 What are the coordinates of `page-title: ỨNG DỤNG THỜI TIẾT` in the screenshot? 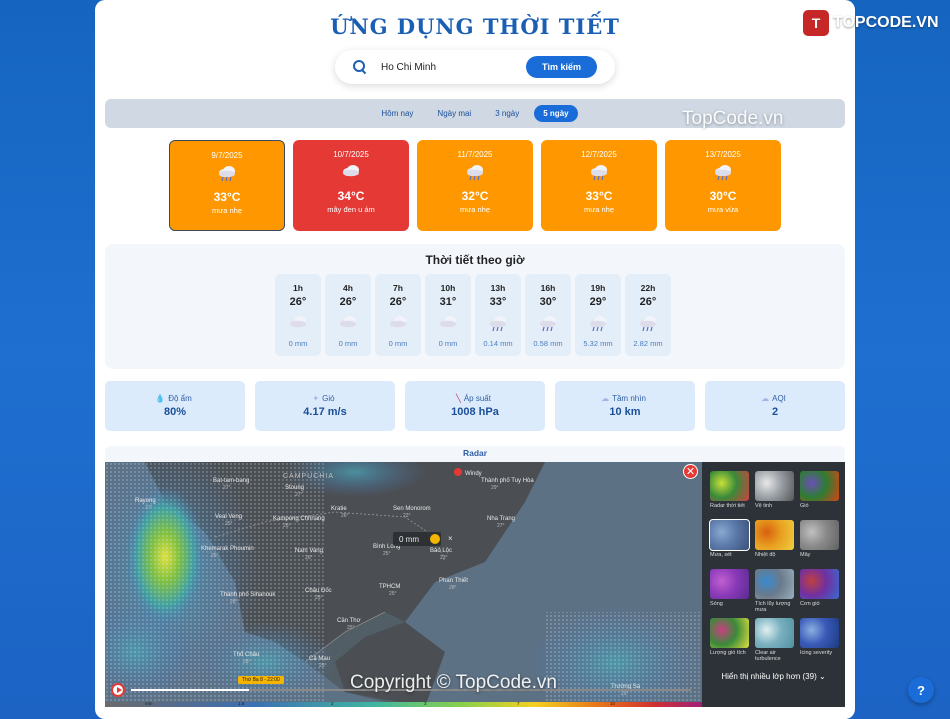 It's located at (475, 26).